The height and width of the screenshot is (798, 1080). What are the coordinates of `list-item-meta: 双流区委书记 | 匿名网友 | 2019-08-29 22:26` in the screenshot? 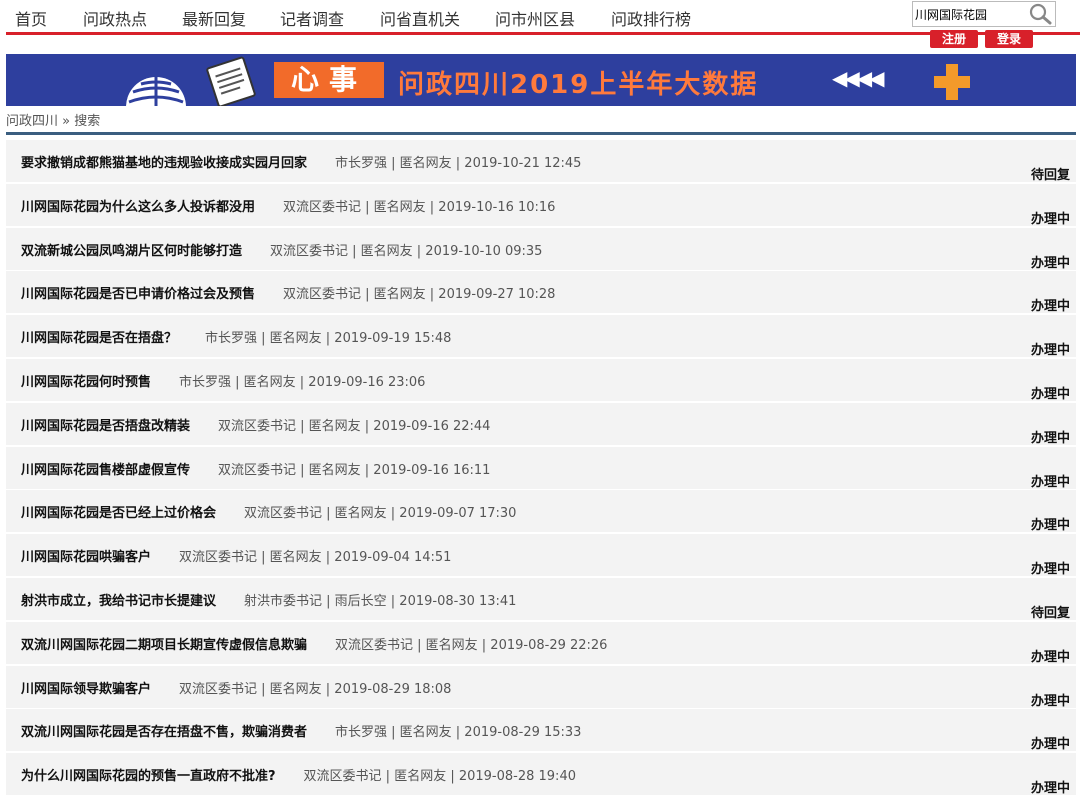 It's located at (471, 645).